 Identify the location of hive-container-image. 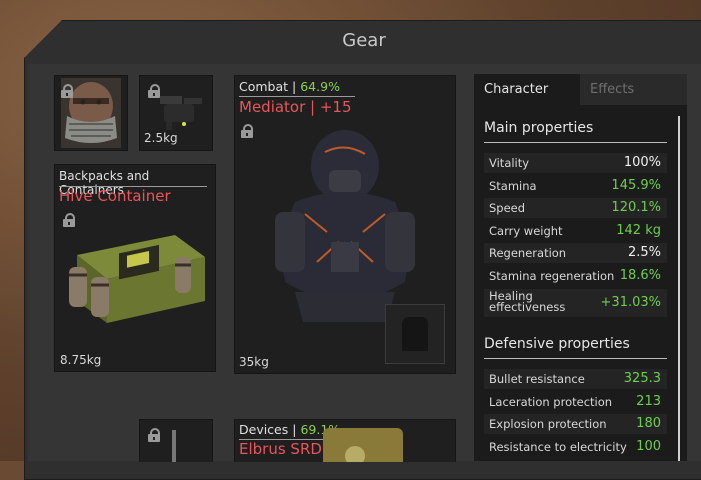
(137, 279).